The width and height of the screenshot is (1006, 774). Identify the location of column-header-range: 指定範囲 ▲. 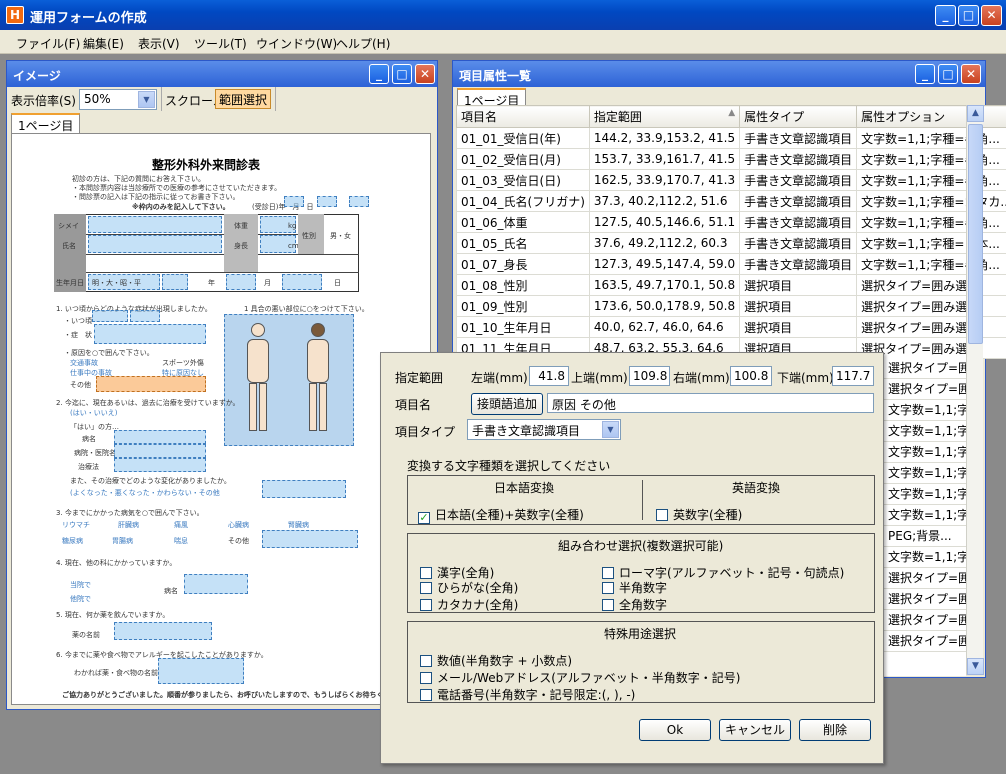
(664, 116).